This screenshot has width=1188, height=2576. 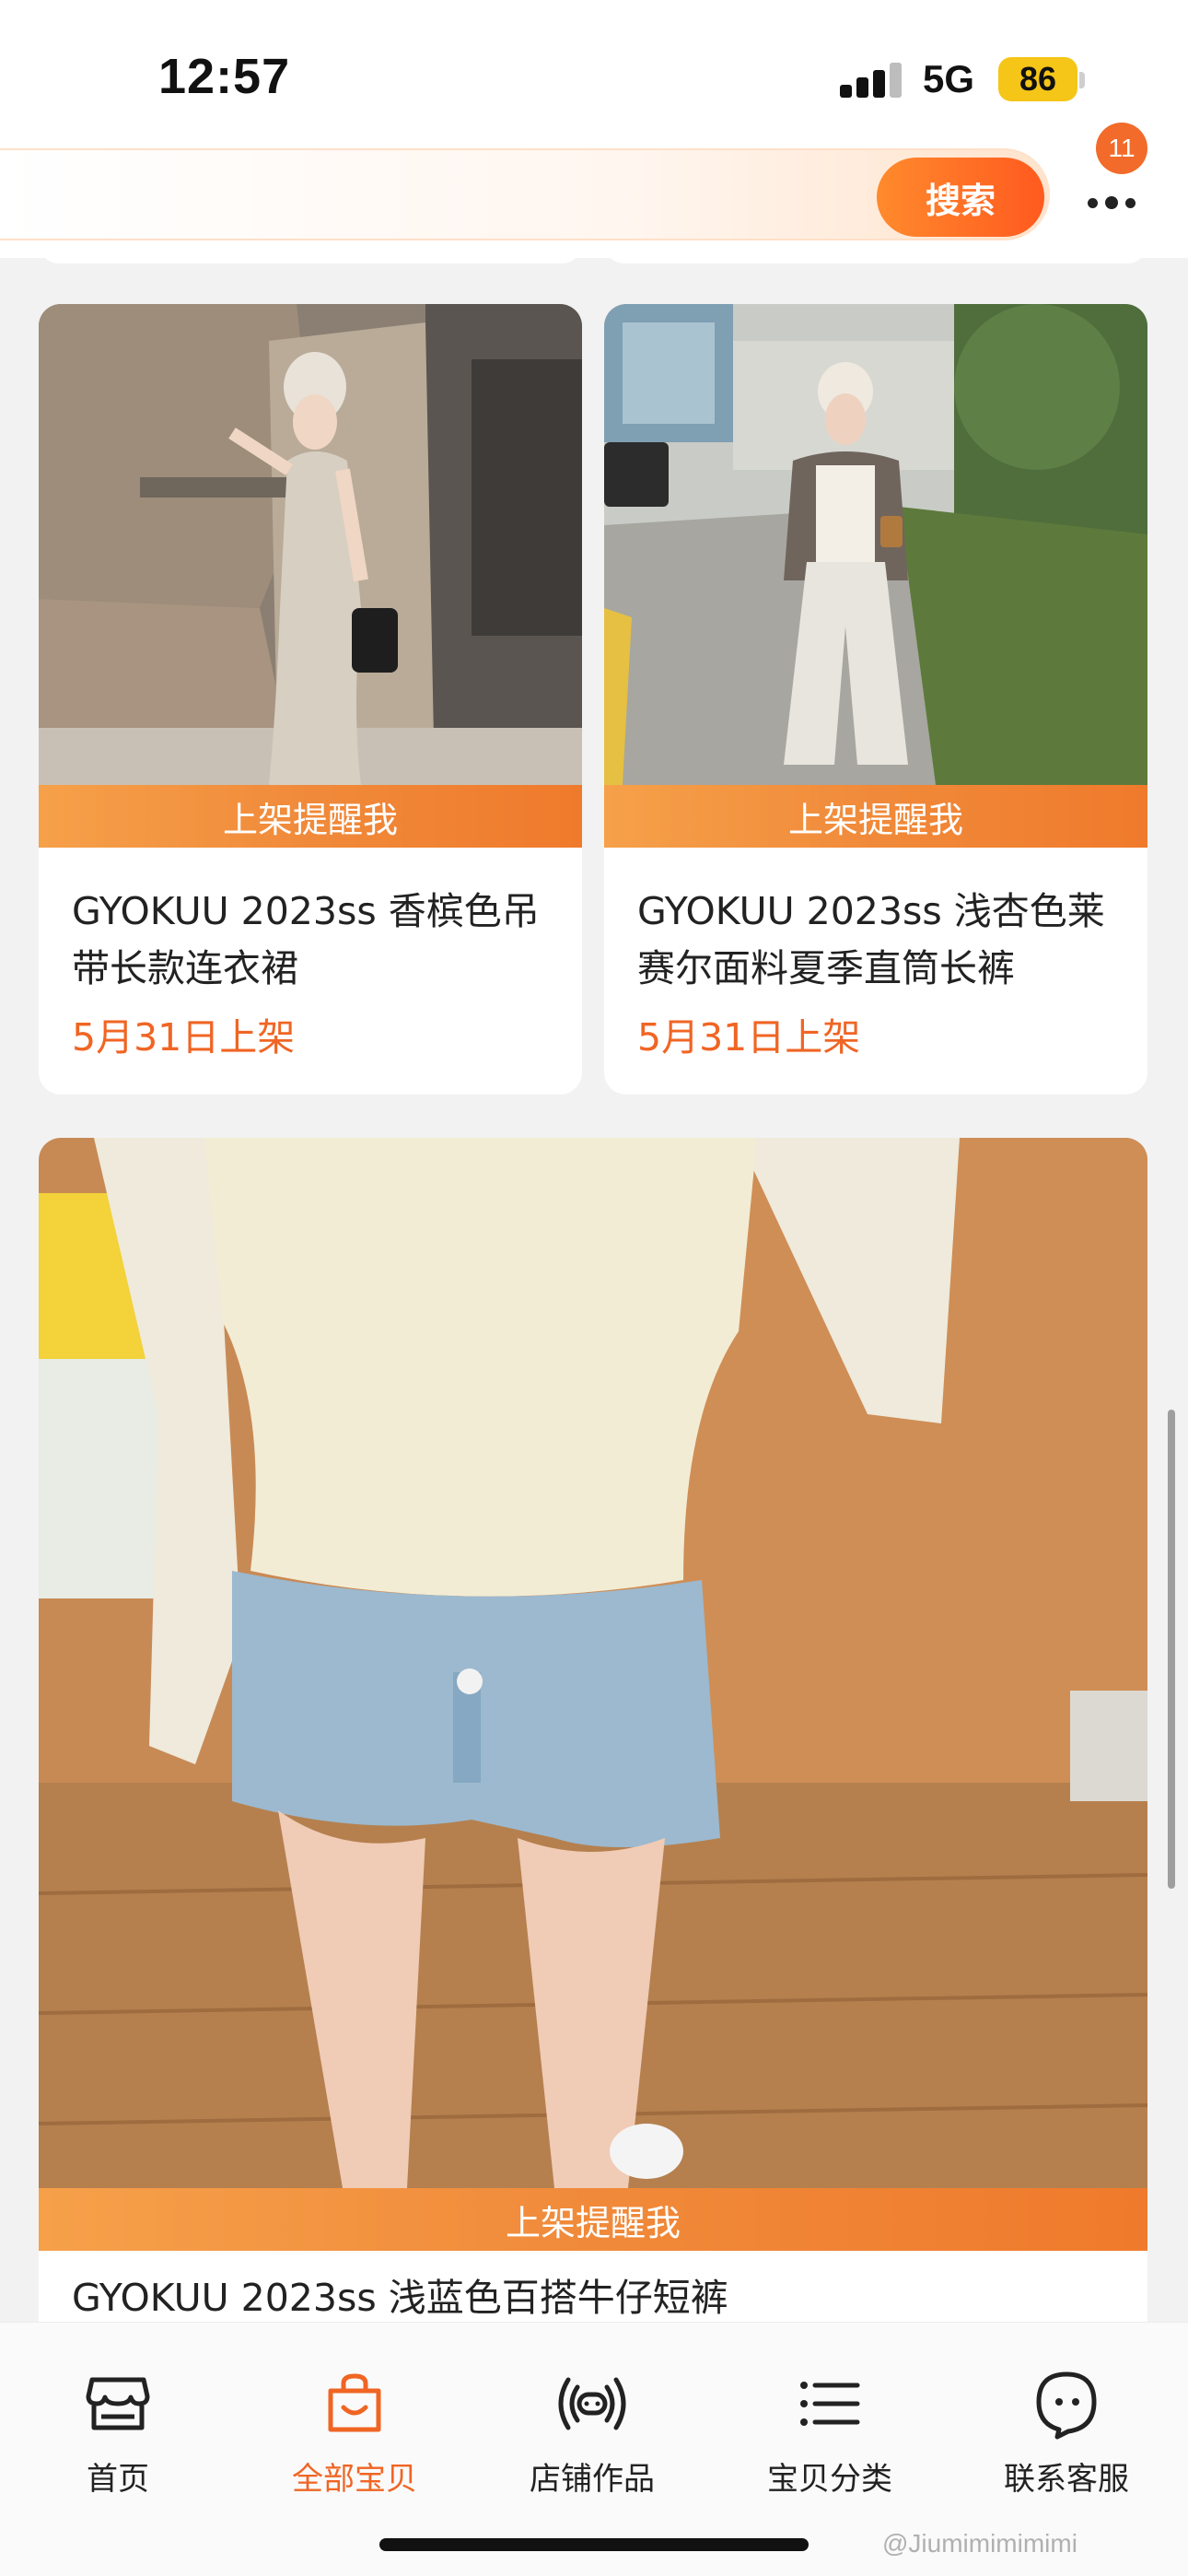 What do you see at coordinates (1066, 2405) in the screenshot?
I see `chat-face-icon` at bounding box center [1066, 2405].